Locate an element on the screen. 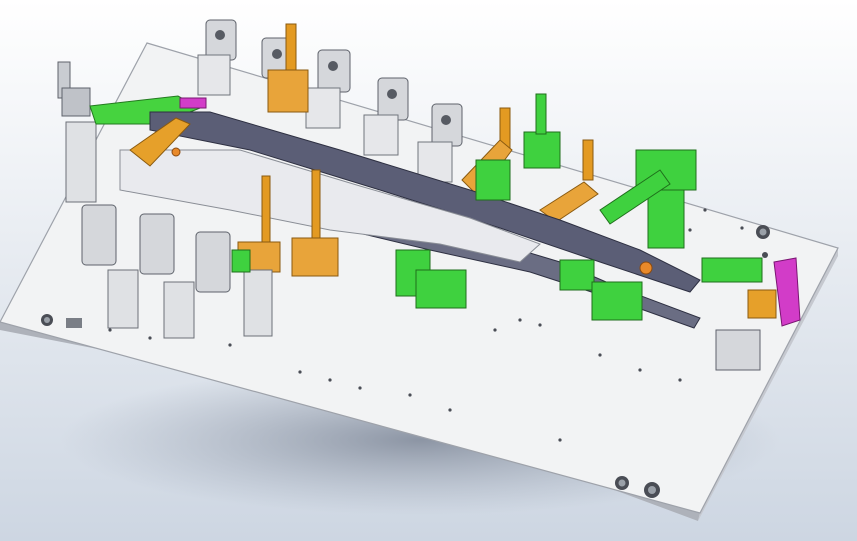  toggle-clamp-icon is located at coordinates (738, 350).